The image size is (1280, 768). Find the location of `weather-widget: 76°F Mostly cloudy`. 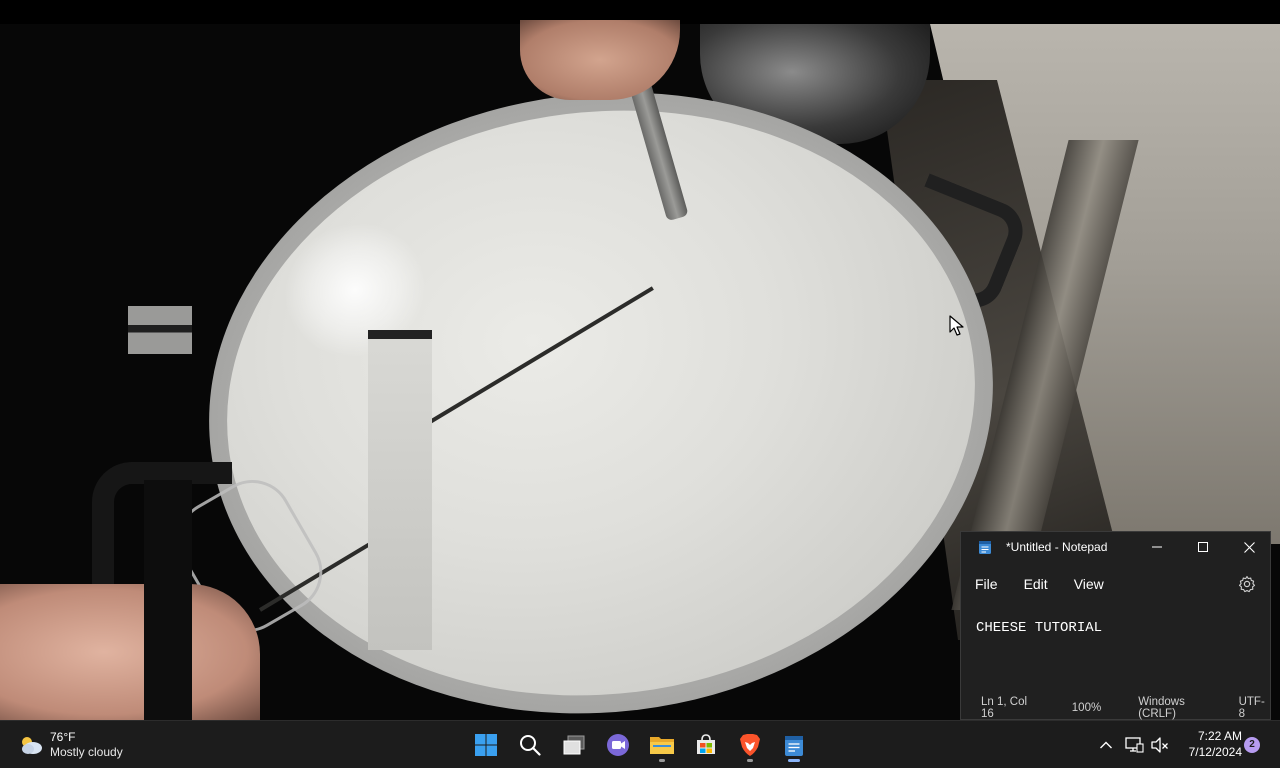

weather-widget: 76°F Mostly cloudy is located at coordinates (70, 745).